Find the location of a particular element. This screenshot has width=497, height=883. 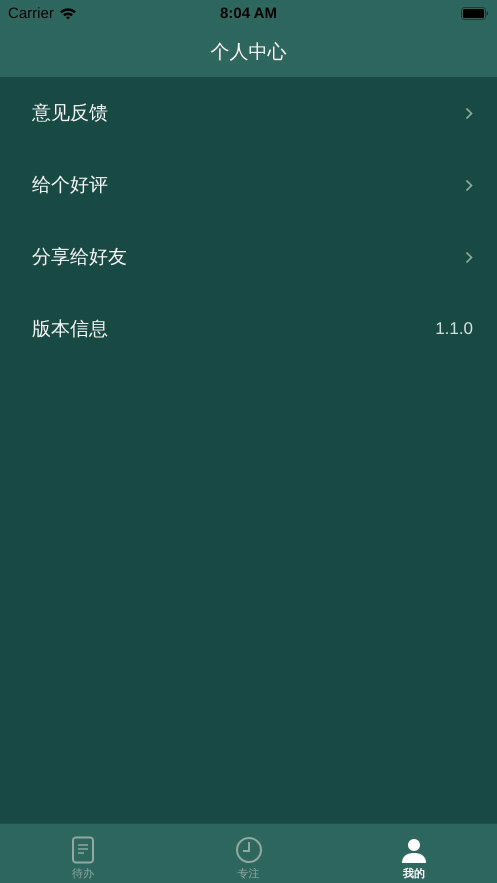

menu-item: 给个好评 is located at coordinates (248, 185).